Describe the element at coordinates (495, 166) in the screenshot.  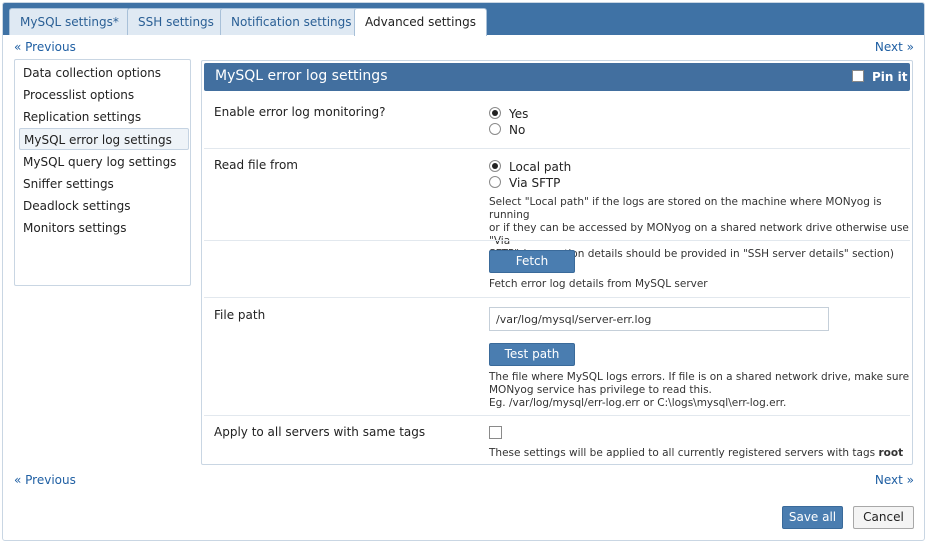
I see `local-path-radio` at that location.